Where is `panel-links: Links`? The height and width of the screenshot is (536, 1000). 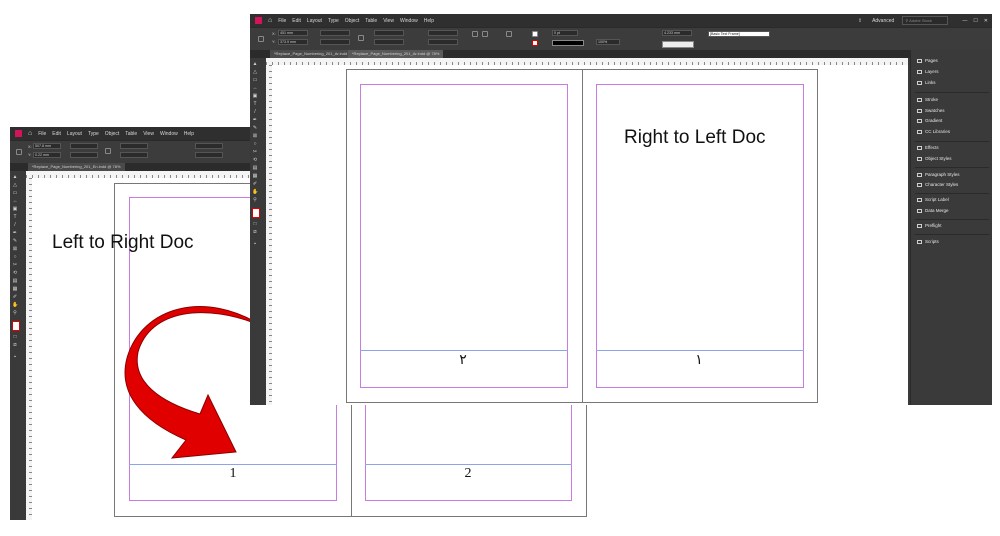
panel-links: Links is located at coordinates (926, 82).